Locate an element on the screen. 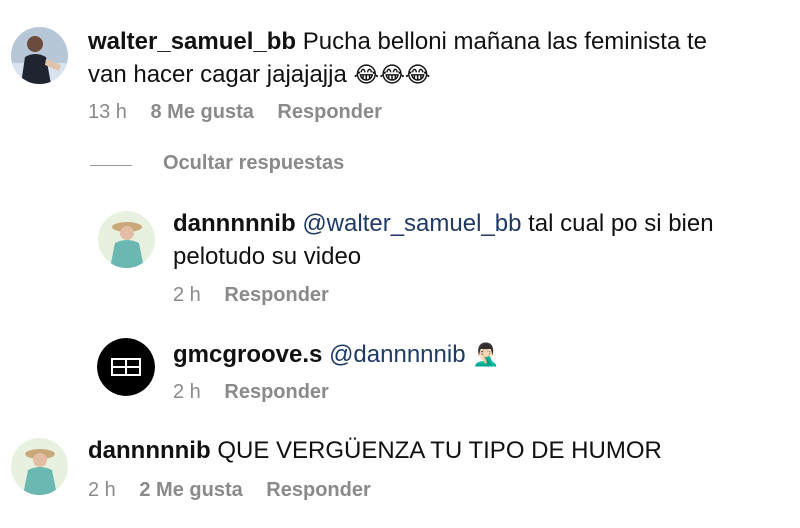  mention-link: @dannnnnib is located at coordinates (397, 354).